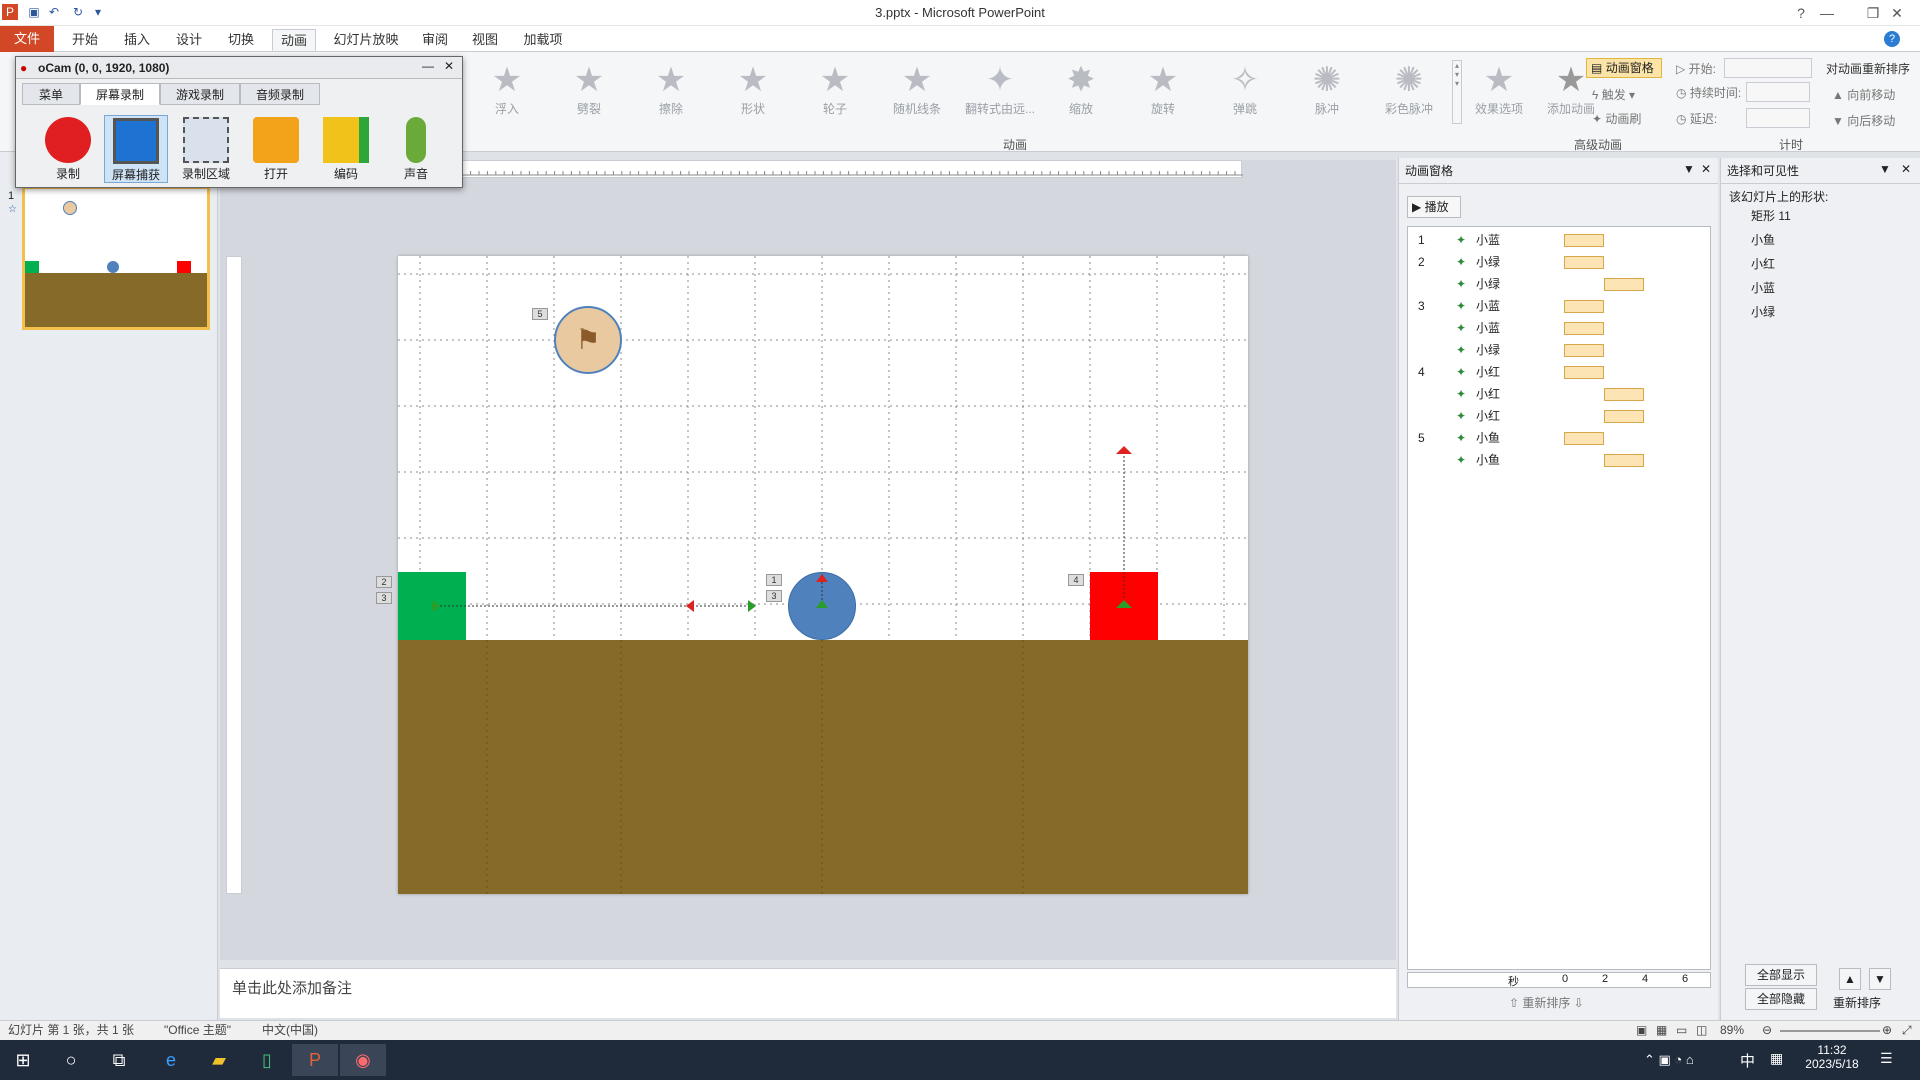  Describe the element at coordinates (1732, 1030) in the screenshot. I see `zoom-level: 89%` at that location.